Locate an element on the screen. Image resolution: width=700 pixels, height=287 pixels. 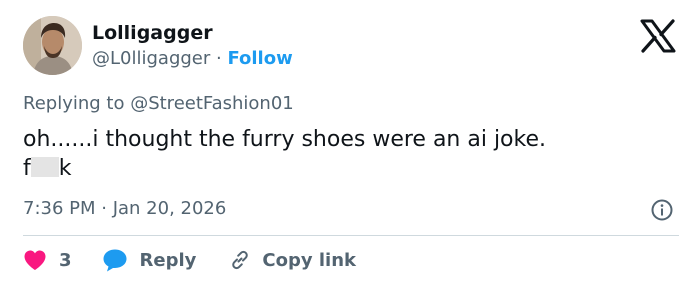
copy-link-button: Copy link is located at coordinates (292, 260).